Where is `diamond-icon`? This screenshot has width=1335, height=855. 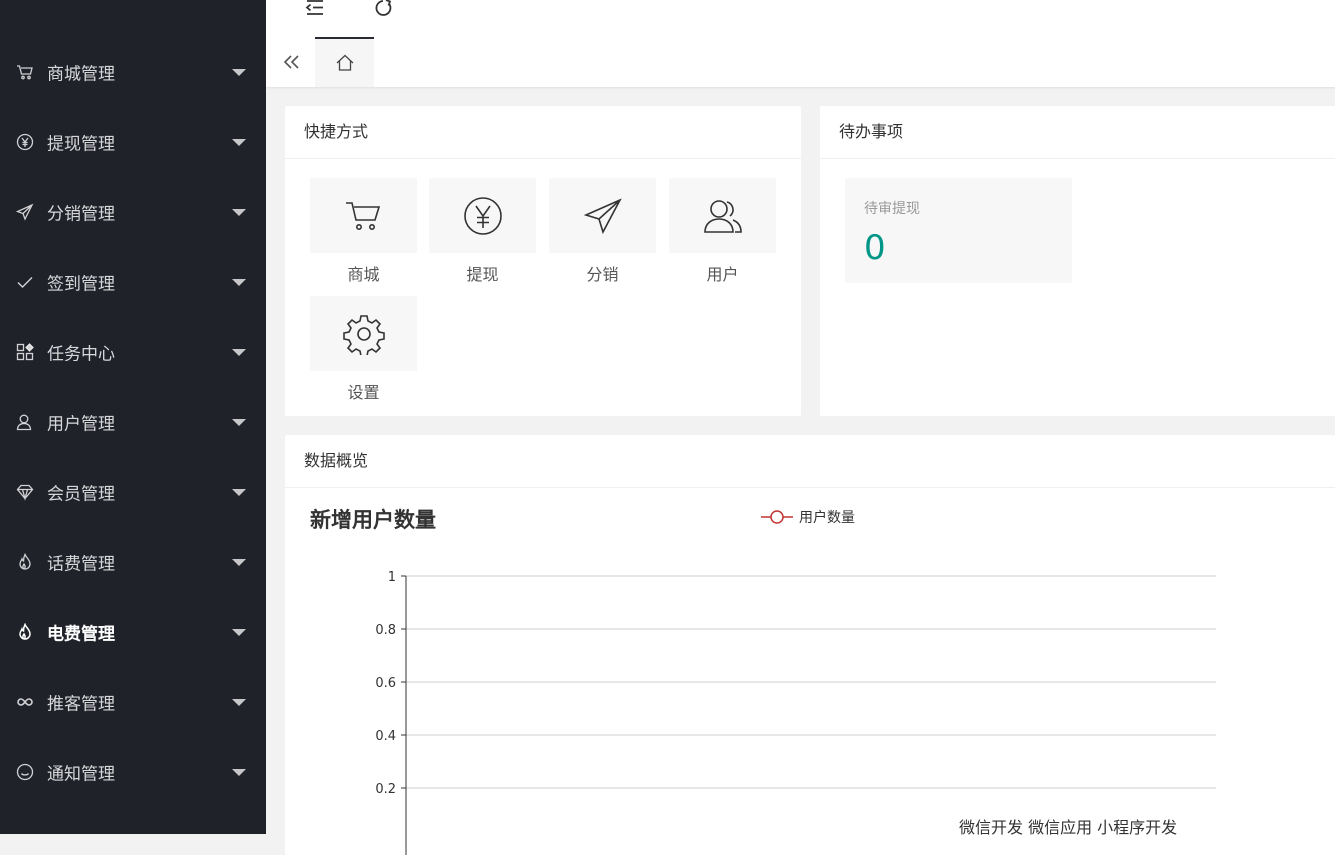 diamond-icon is located at coordinates (25, 492).